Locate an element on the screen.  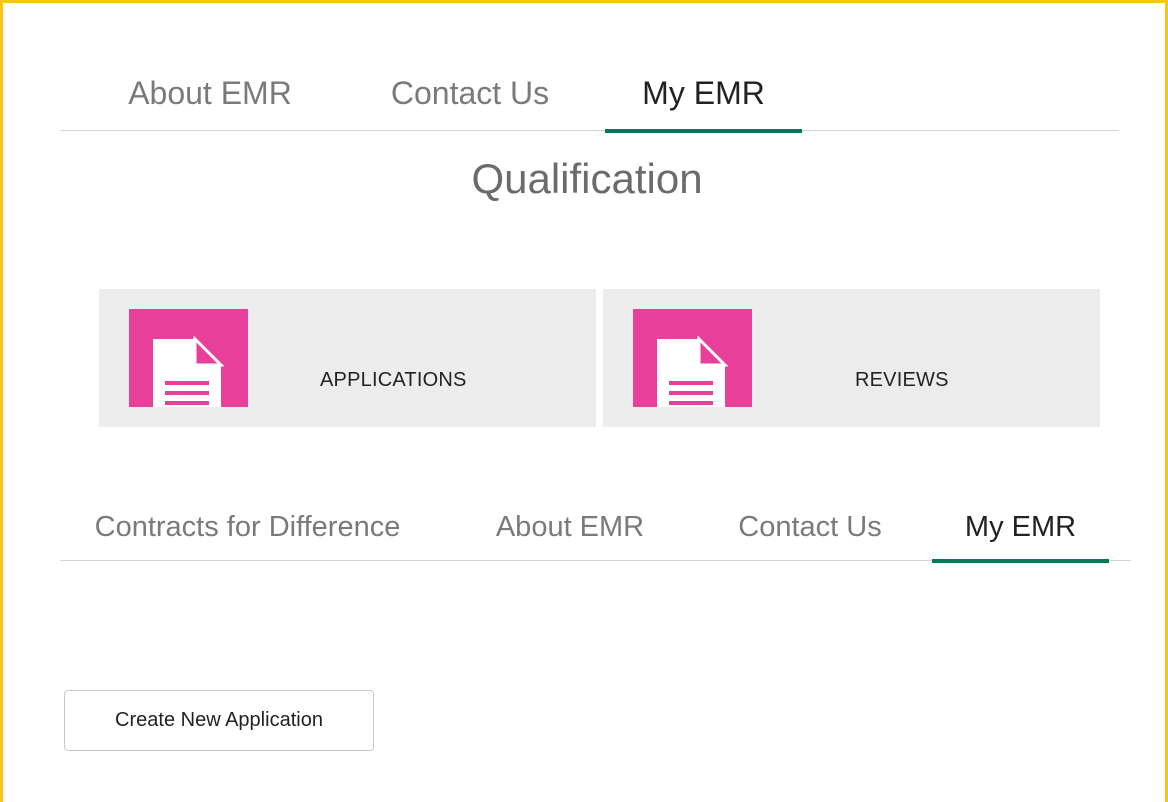
tab-label: Contracts for Difference is located at coordinates (247, 527).